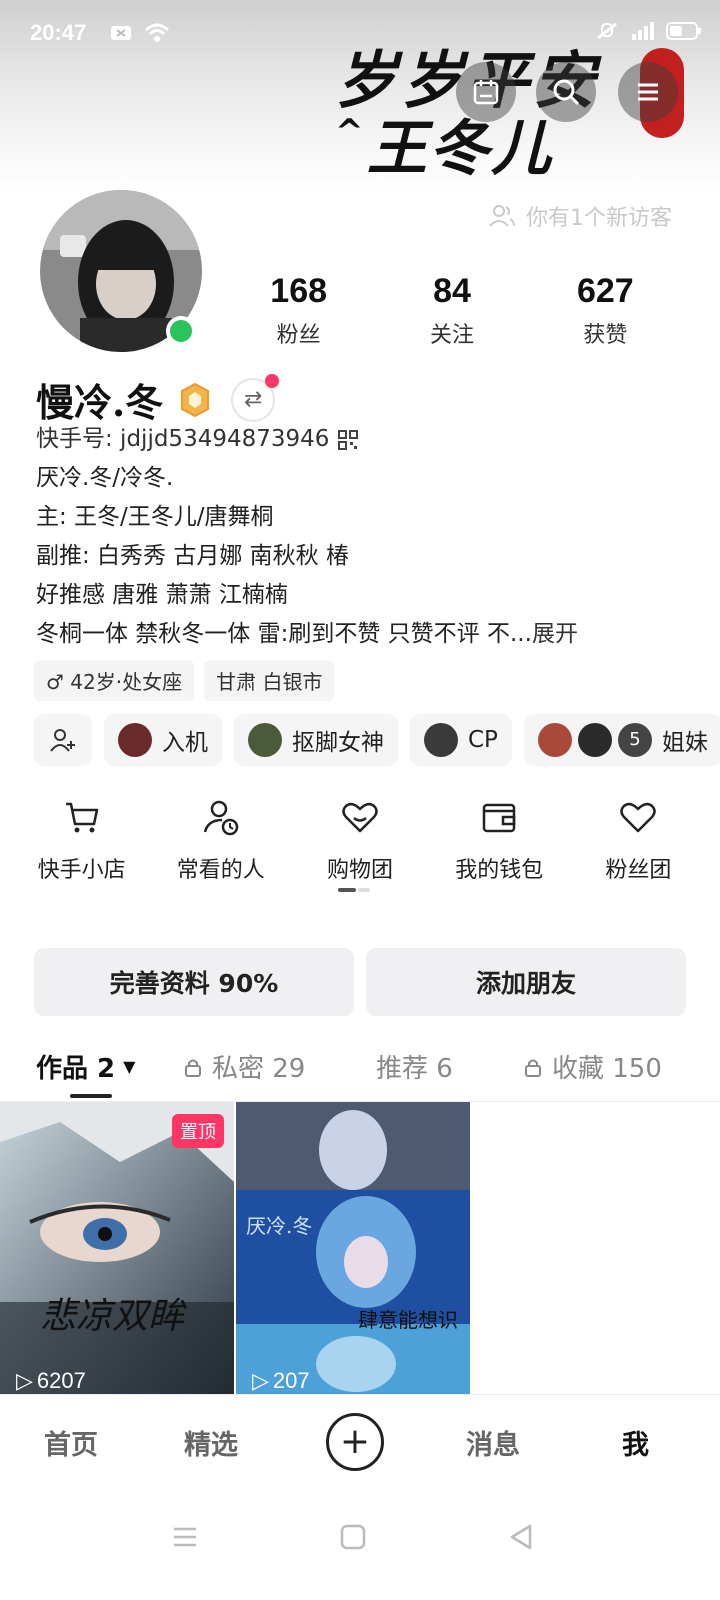  Describe the element at coordinates (605, 310) in the screenshot. I see `likes-stat: 627 获赞` at that location.